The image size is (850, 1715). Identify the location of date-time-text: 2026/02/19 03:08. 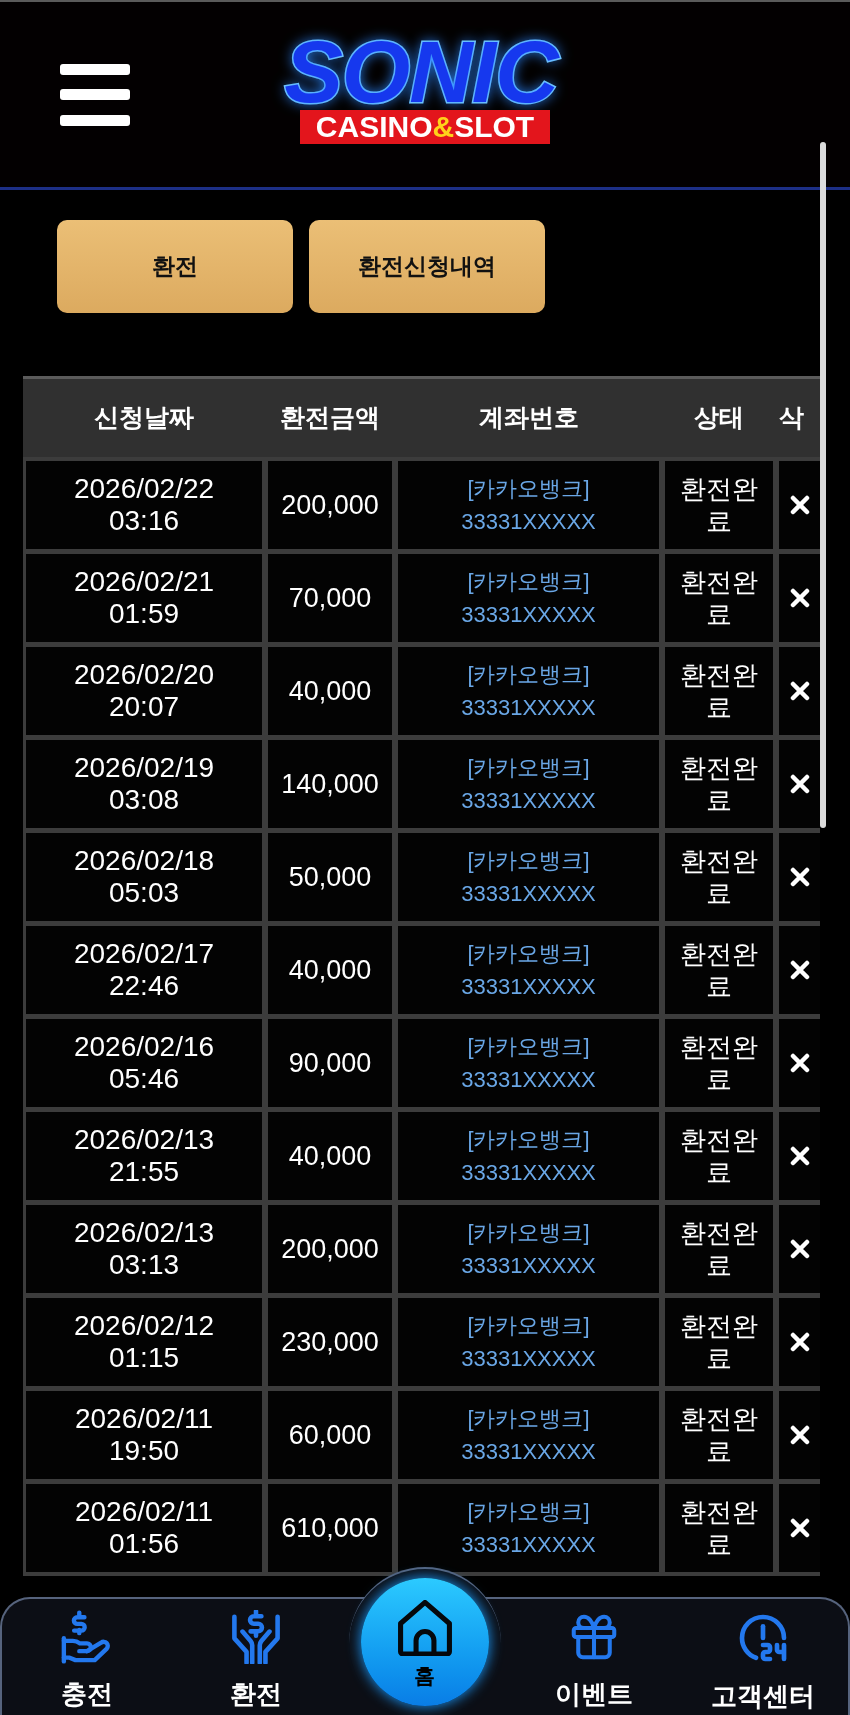
(144, 784).